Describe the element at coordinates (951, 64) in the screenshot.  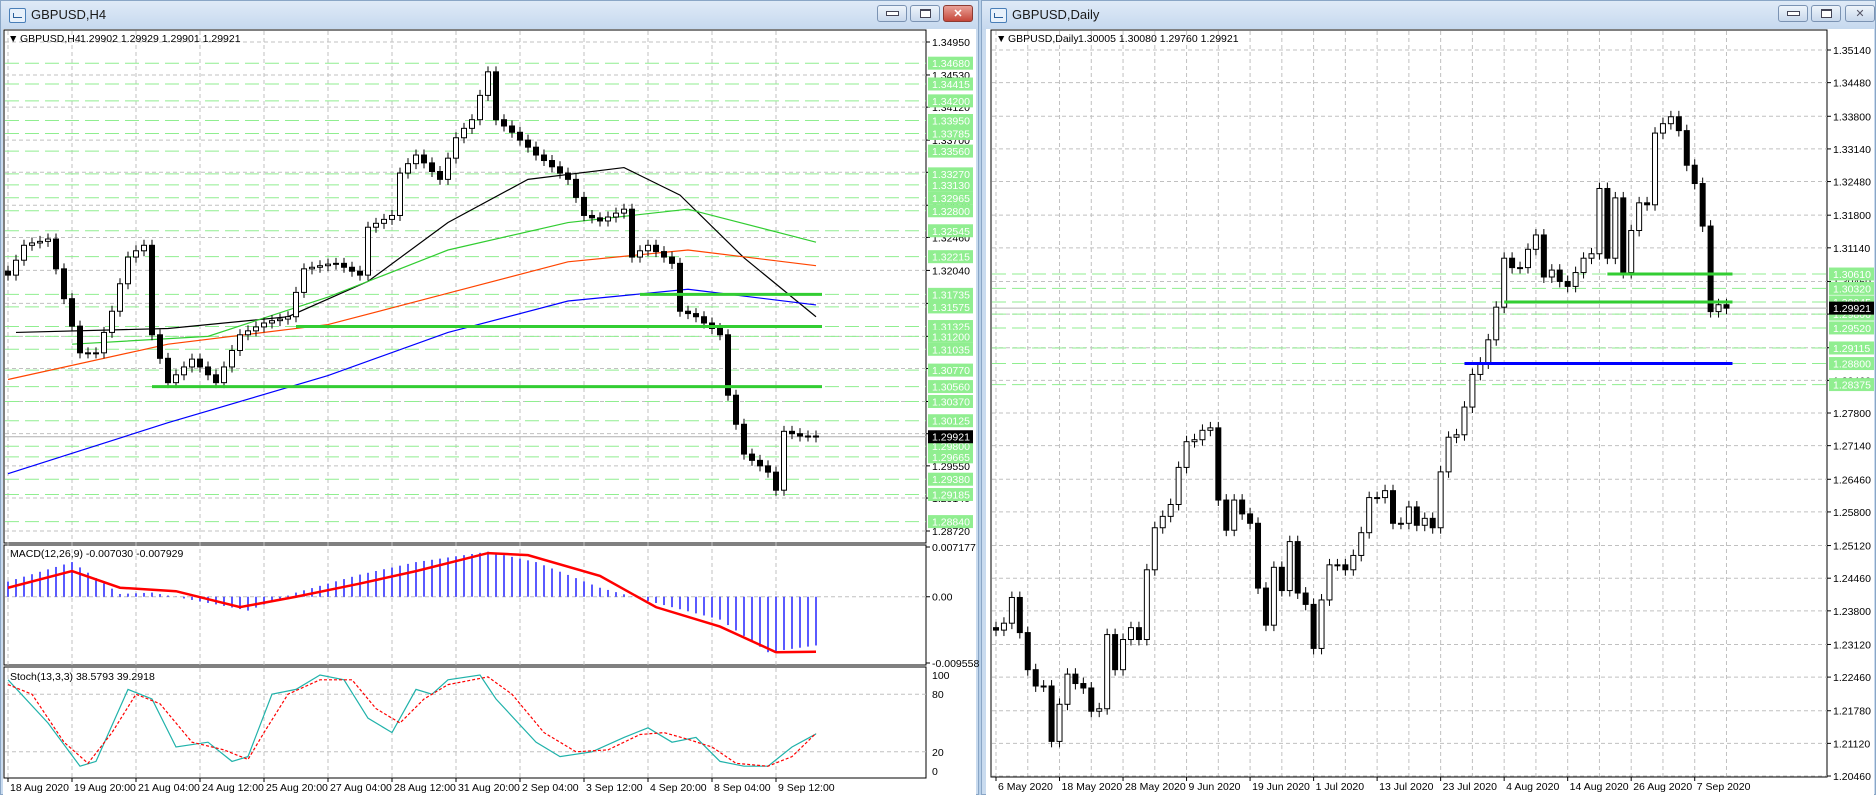
I see `level-label: 1.34680` at that location.